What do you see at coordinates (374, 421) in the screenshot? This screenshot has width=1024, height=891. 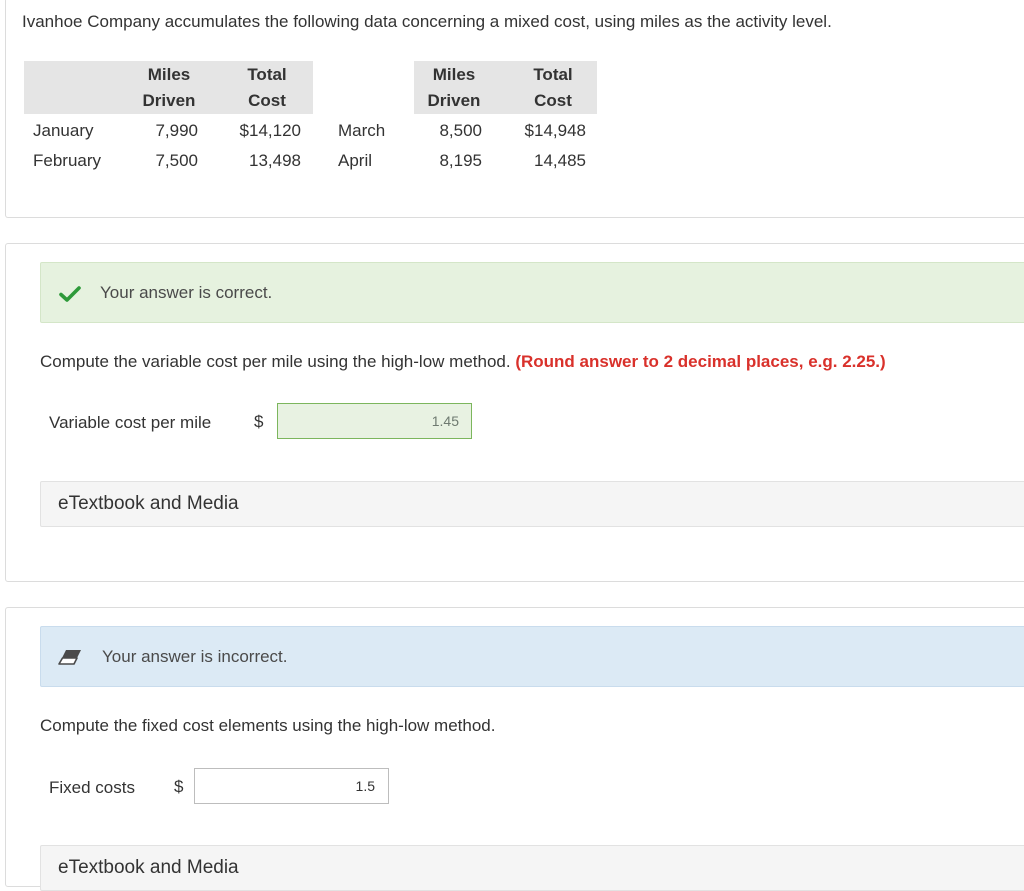 I see `variable-cost-input` at bounding box center [374, 421].